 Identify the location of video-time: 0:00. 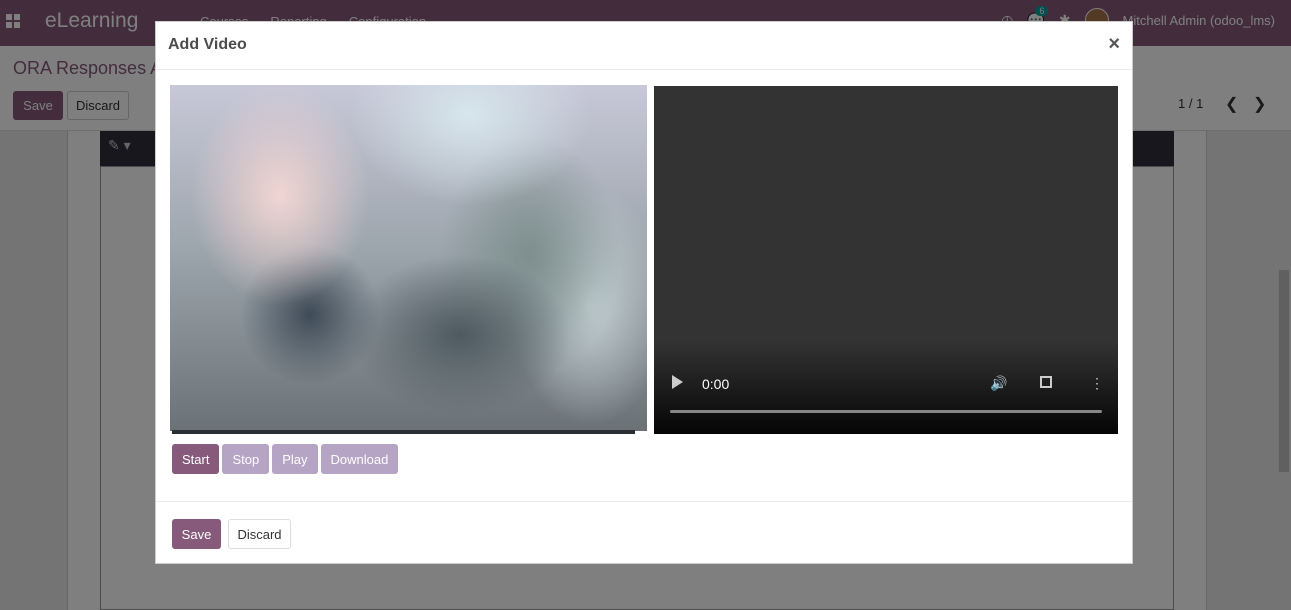
(716, 384).